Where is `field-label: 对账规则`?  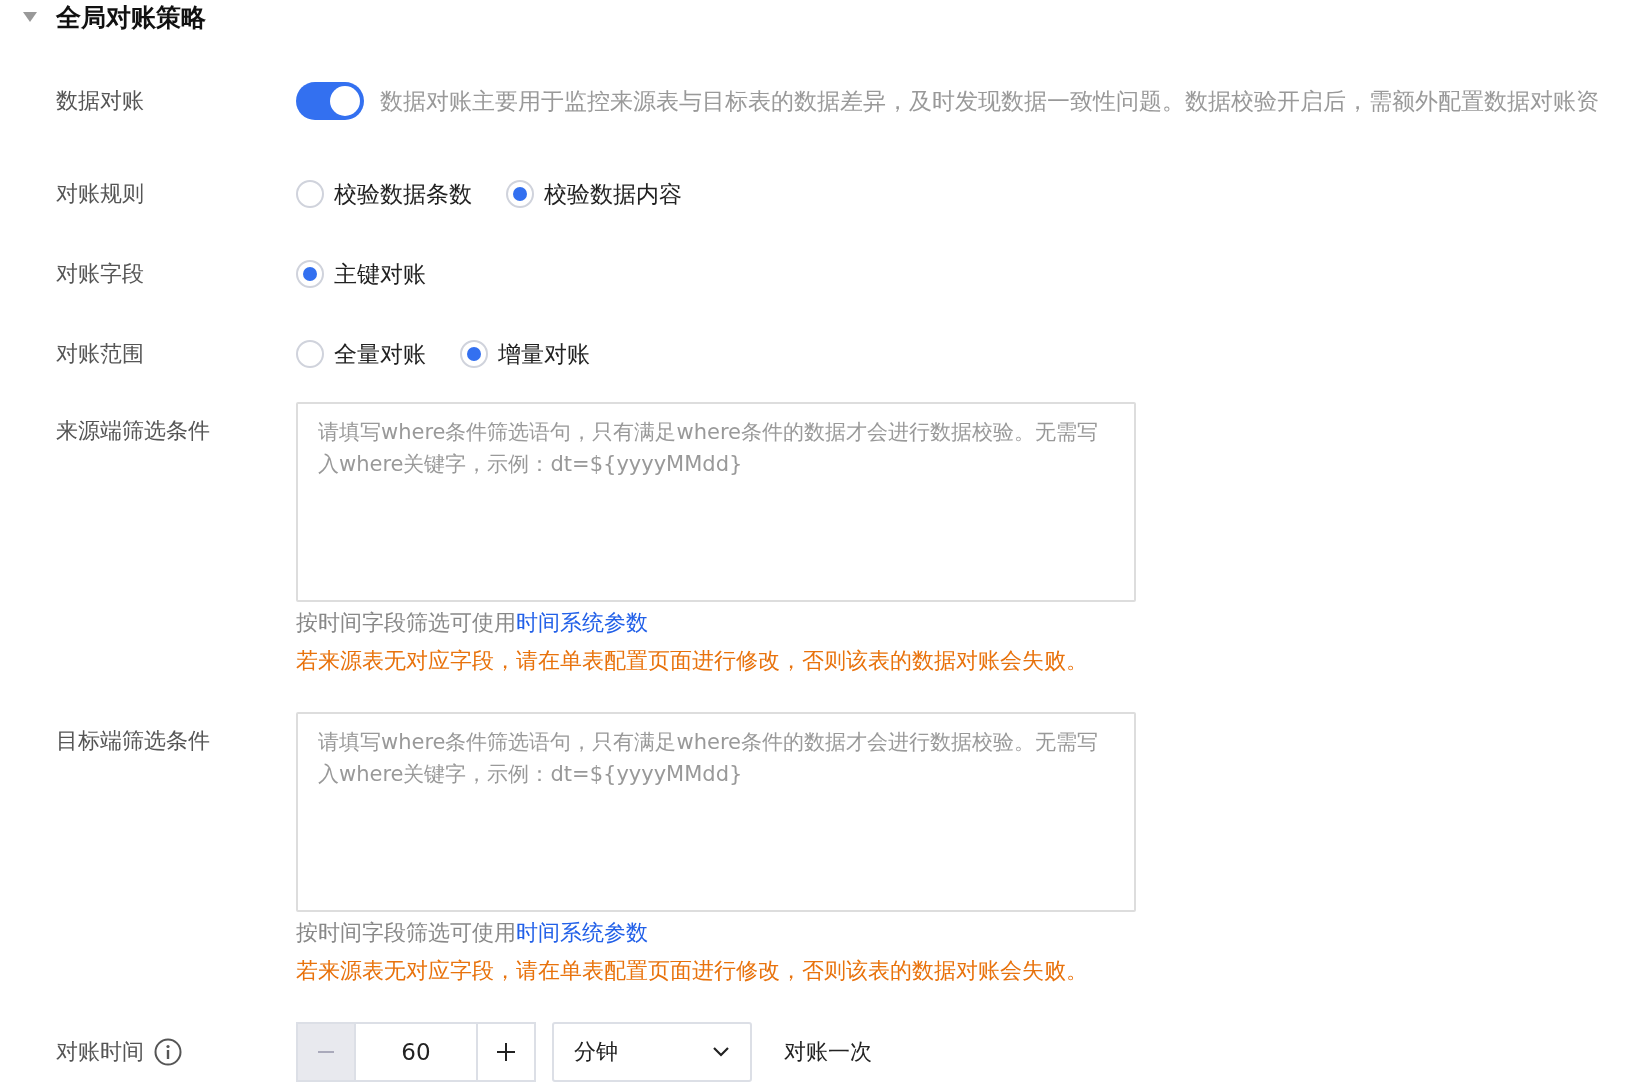
field-label: 对账规则 is located at coordinates (100, 194).